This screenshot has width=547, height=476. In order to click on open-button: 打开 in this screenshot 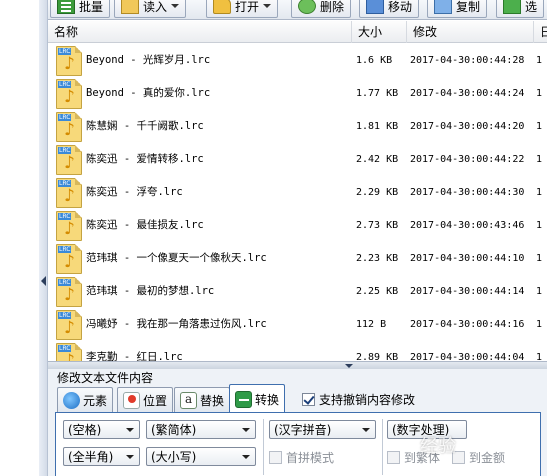, I will do `click(242, 9)`.